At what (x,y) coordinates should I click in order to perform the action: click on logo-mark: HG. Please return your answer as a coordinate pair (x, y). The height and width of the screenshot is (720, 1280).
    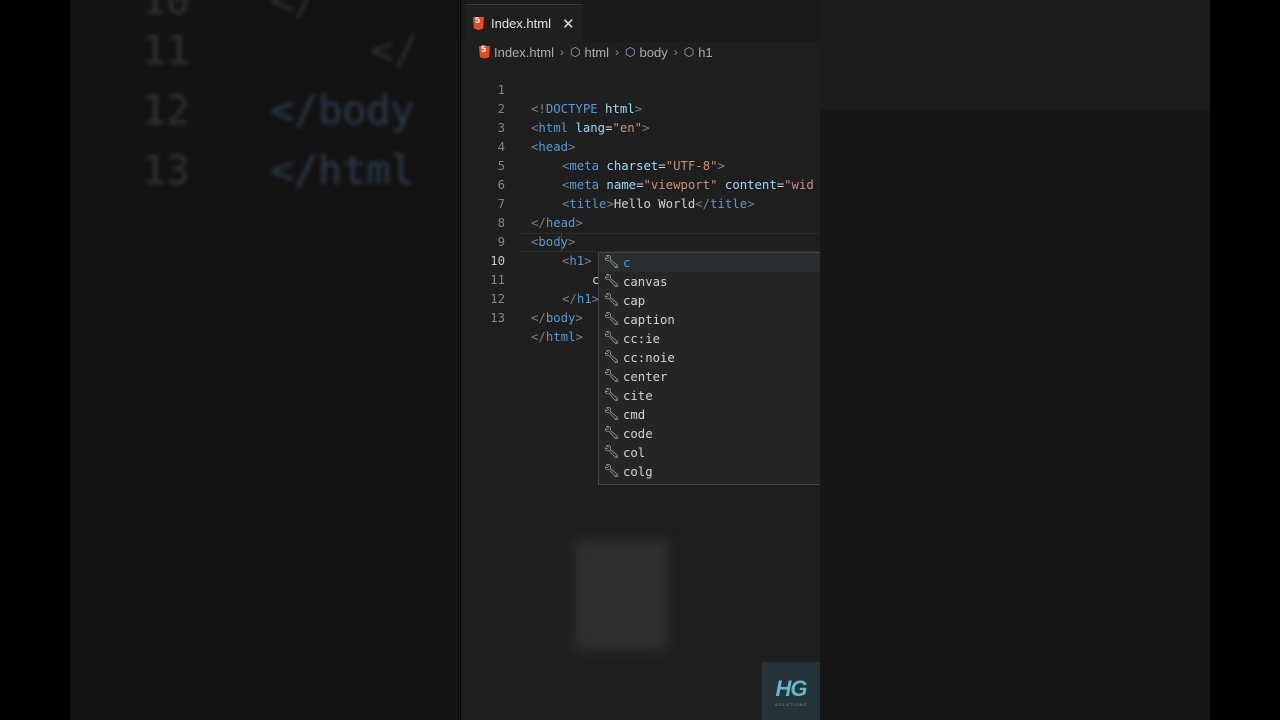
    Looking at the image, I should click on (791, 688).